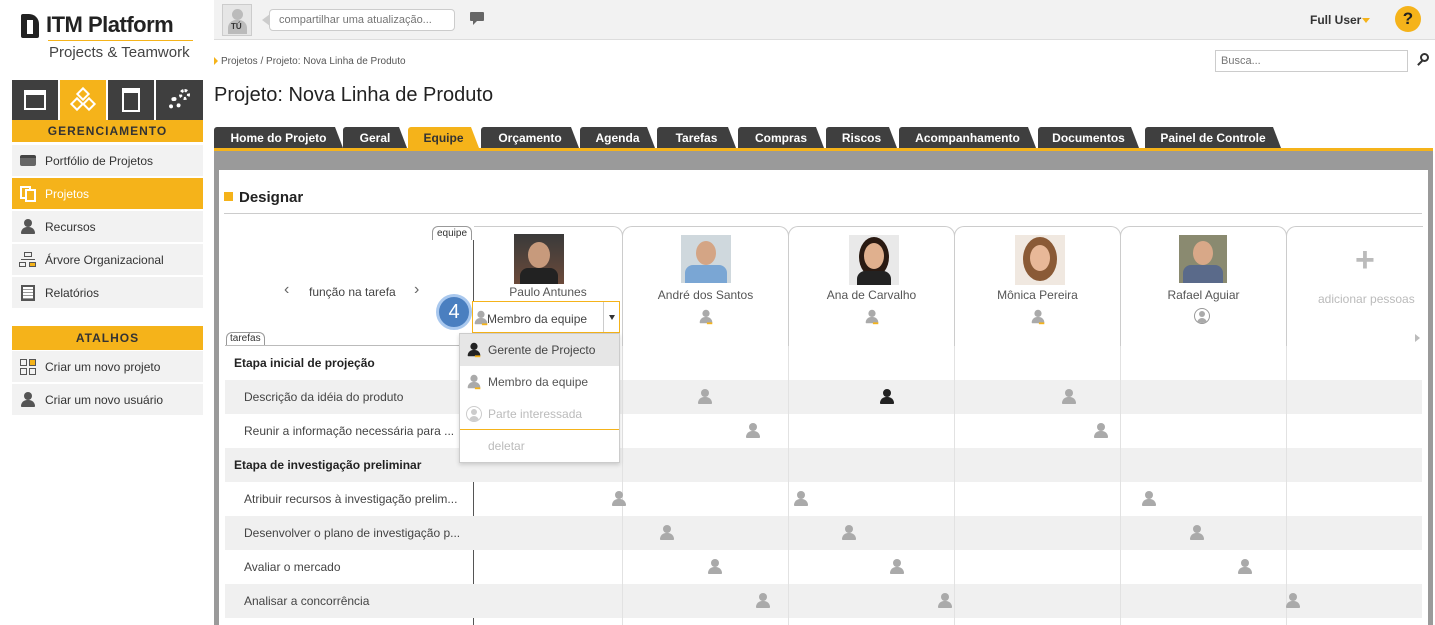 The height and width of the screenshot is (625, 1435). I want to click on member-role-icon, so click(1038, 317).